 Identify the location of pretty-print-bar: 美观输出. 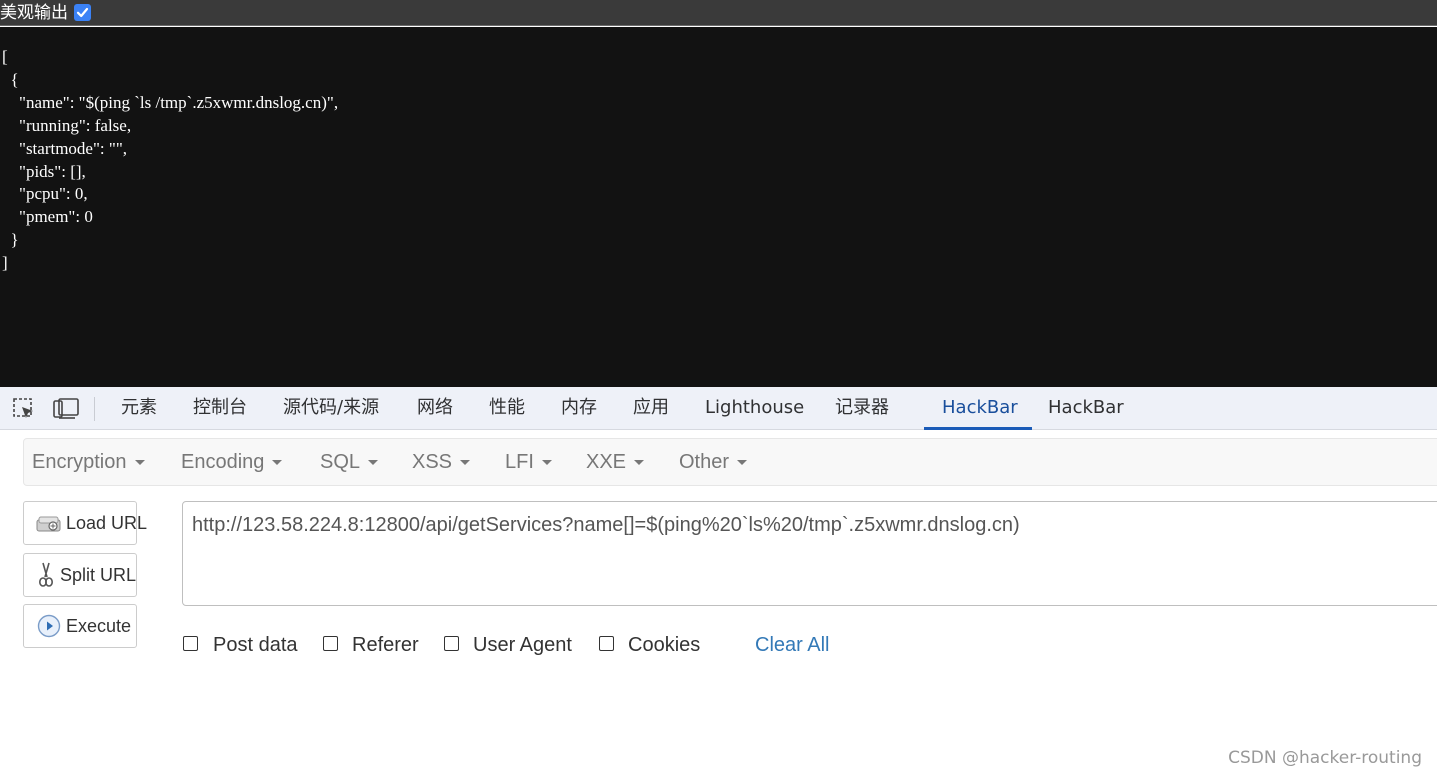
(718, 13).